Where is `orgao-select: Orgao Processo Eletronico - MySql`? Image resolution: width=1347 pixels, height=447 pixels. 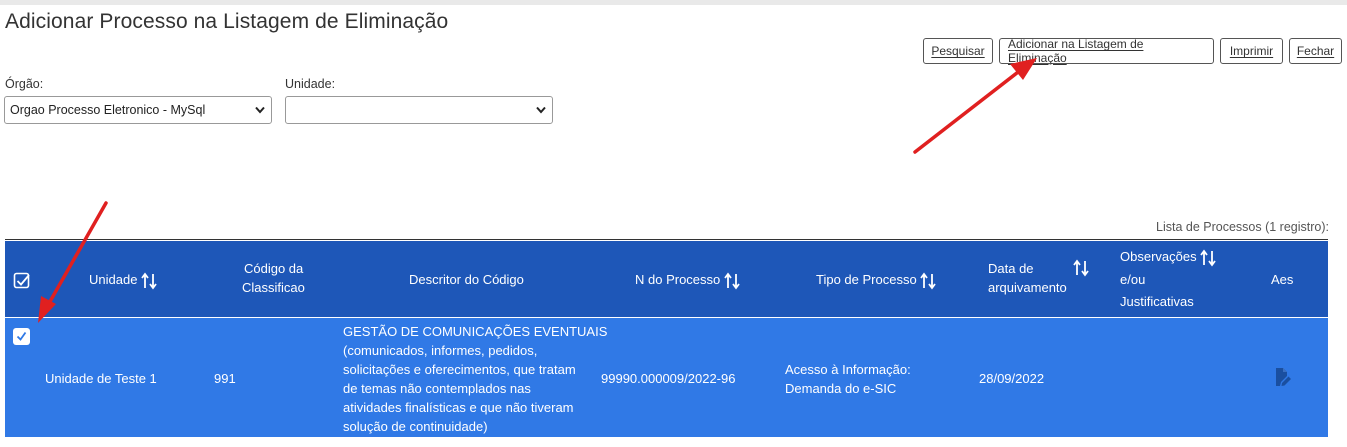 orgao-select: Orgao Processo Eletronico - MySql is located at coordinates (138, 110).